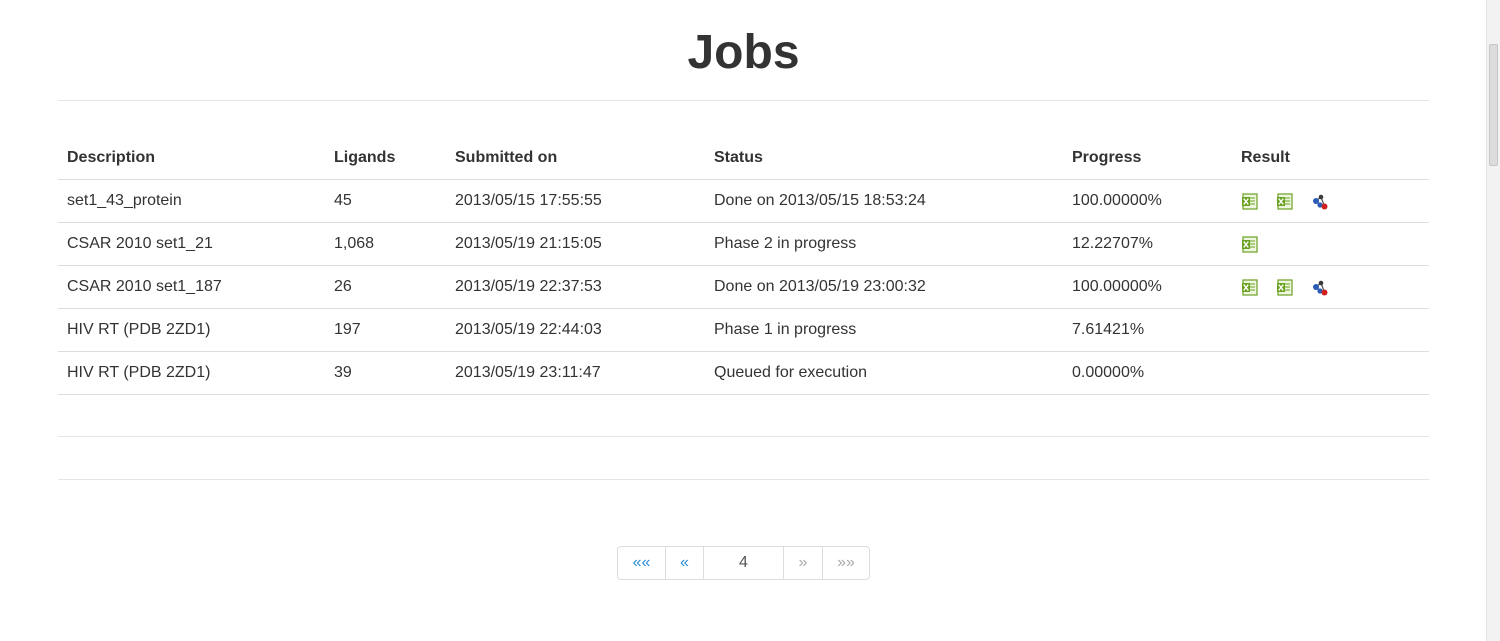  I want to click on page-title: Jobs, so click(743, 52).